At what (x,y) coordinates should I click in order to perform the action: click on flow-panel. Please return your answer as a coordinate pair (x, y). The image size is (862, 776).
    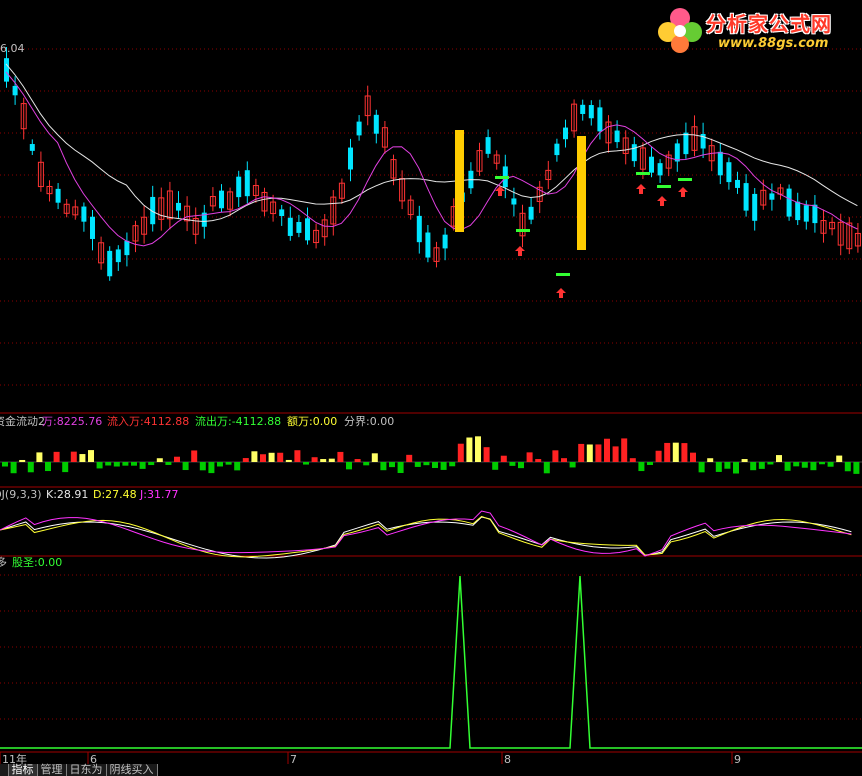
    Looking at the image, I should click on (431, 455).